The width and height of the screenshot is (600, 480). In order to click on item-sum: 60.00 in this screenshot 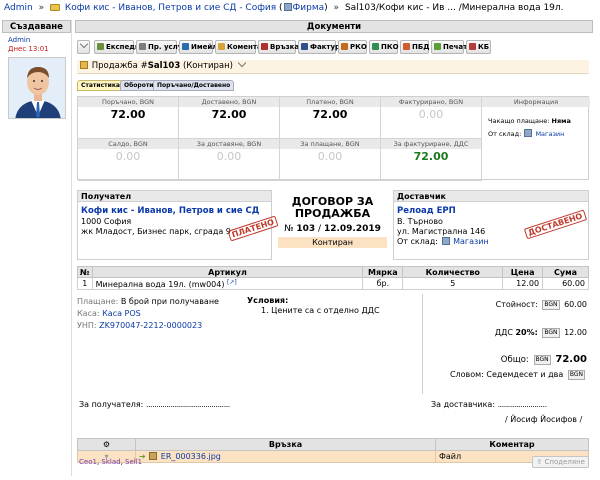, I will do `click(565, 283)`.